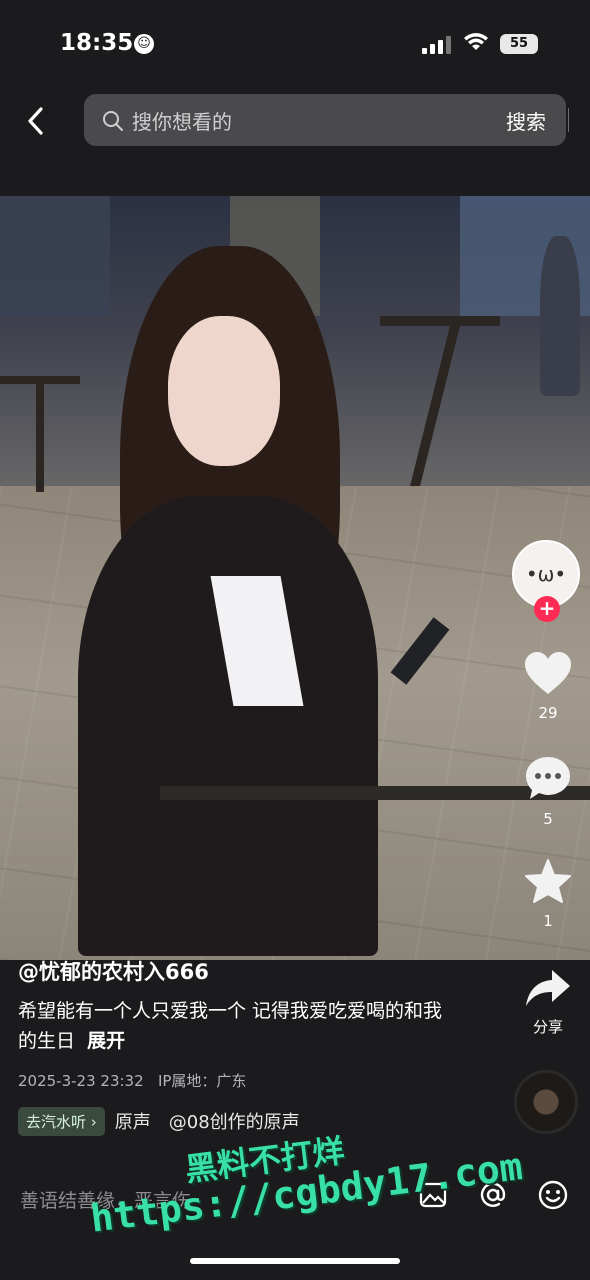  Describe the element at coordinates (546, 584) in the screenshot. I see `author-avatar-group: •ω• +` at that location.